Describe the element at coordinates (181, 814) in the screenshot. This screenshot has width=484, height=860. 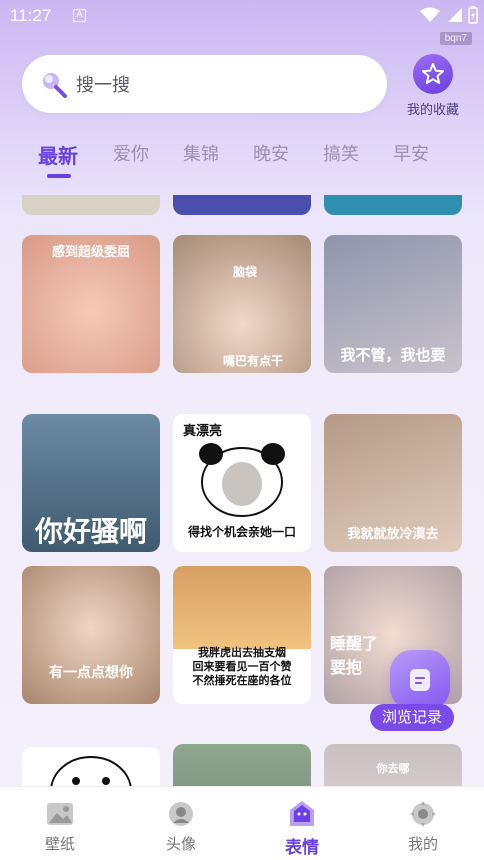
I see `avatar-icon` at that location.